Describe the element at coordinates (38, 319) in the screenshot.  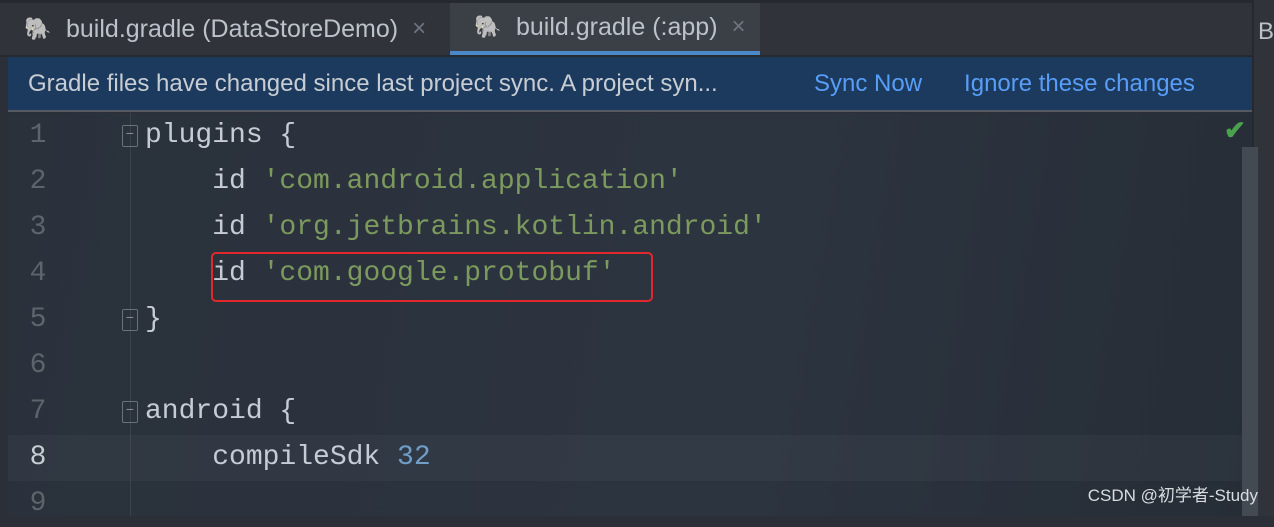
I see `line-number: 5` at that location.